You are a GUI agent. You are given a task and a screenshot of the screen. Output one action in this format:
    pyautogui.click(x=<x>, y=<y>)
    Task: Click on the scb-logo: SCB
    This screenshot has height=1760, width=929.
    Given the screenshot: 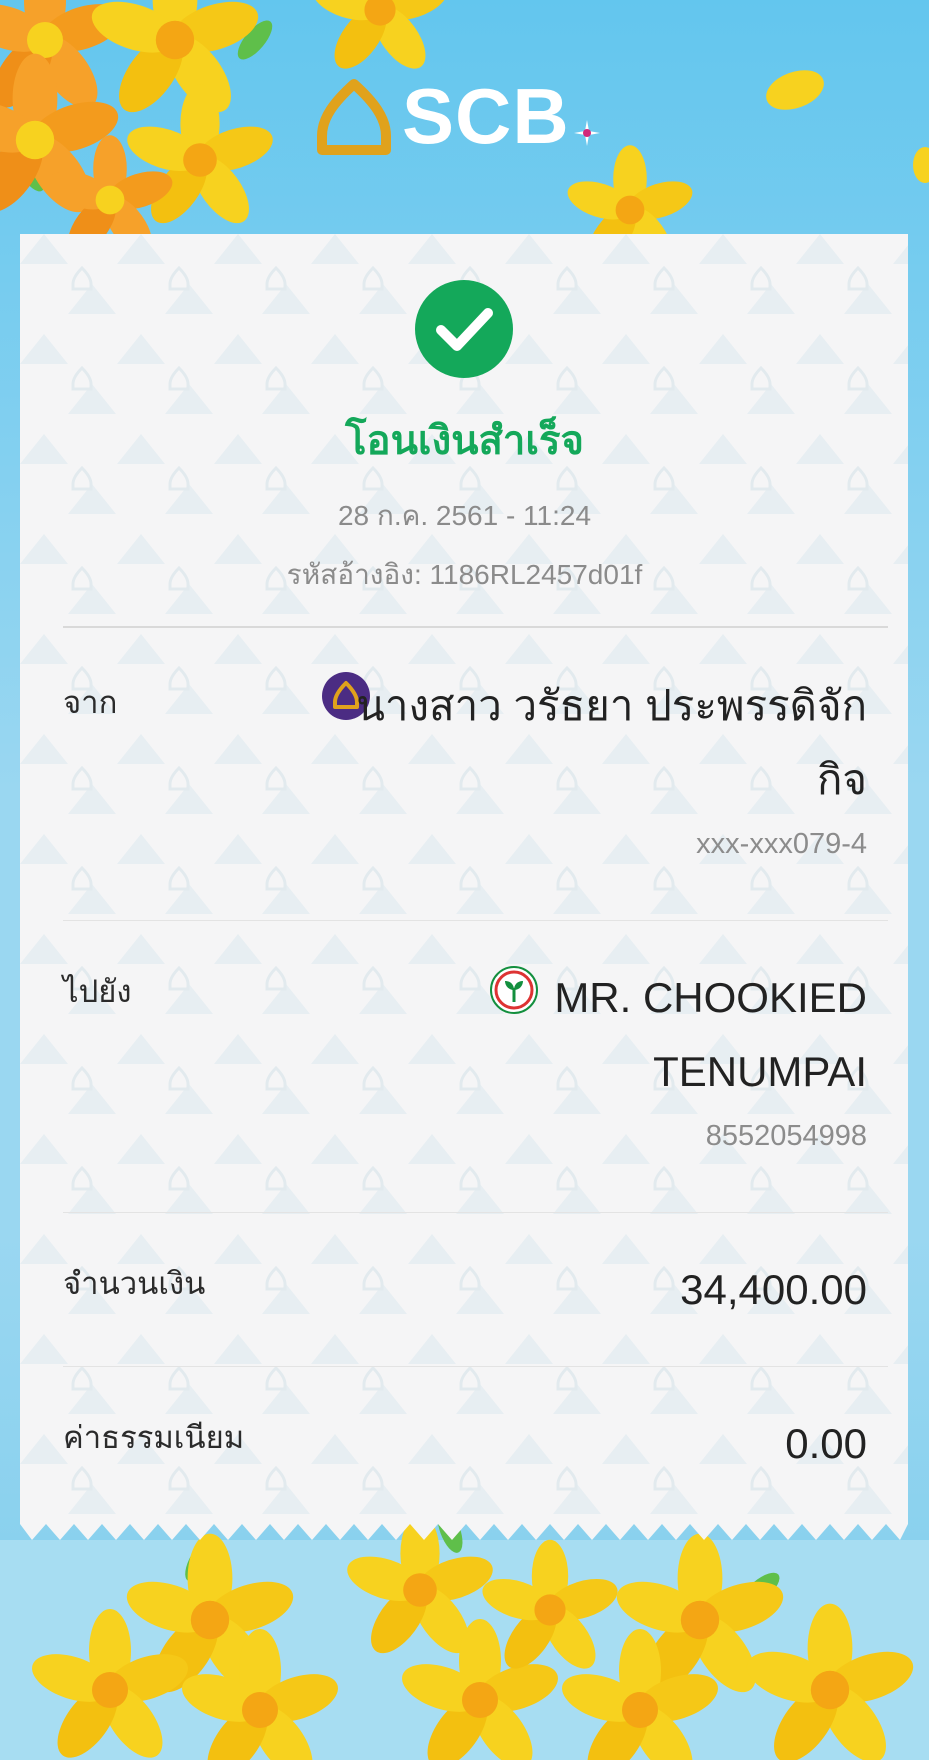 What is the action you would take?
    pyautogui.click(x=464, y=116)
    